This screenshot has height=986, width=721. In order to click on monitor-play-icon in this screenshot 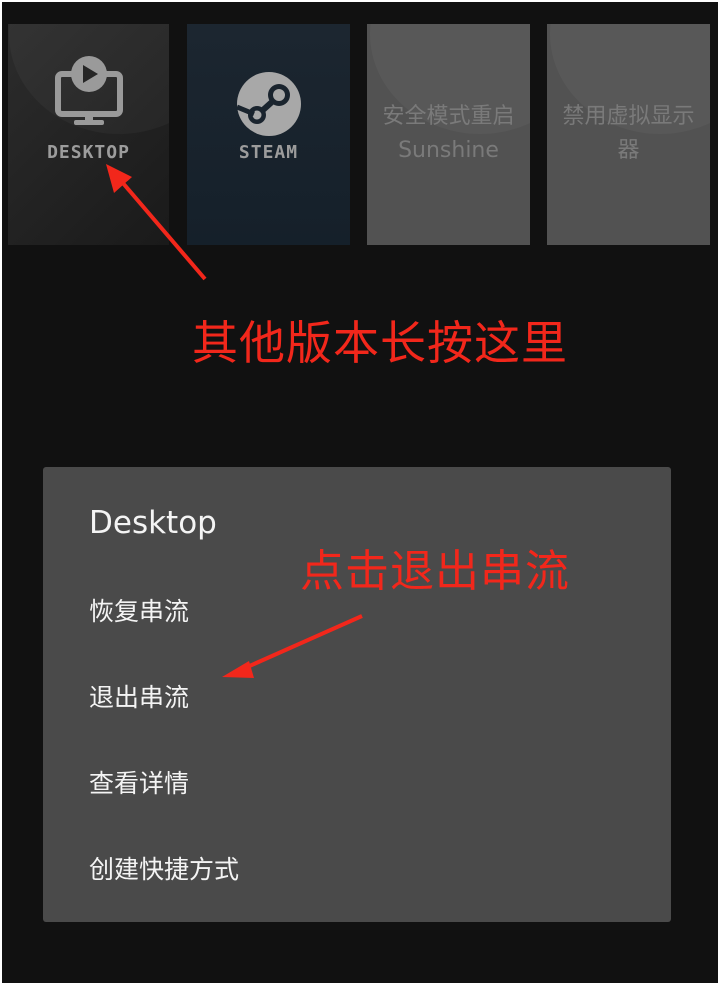, I will do `click(88, 90)`.